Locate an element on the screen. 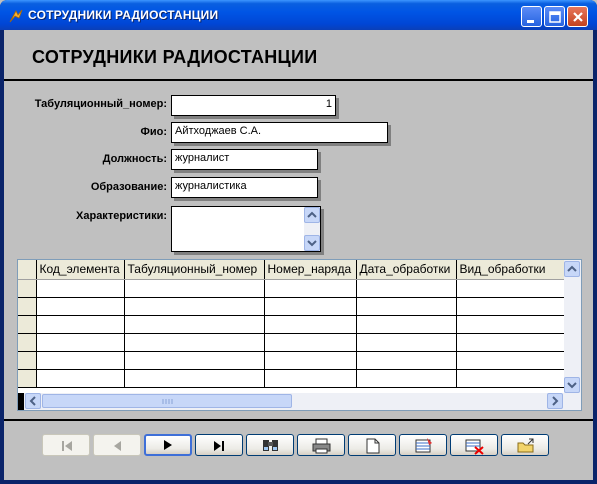  new-document-icon is located at coordinates (373, 446).